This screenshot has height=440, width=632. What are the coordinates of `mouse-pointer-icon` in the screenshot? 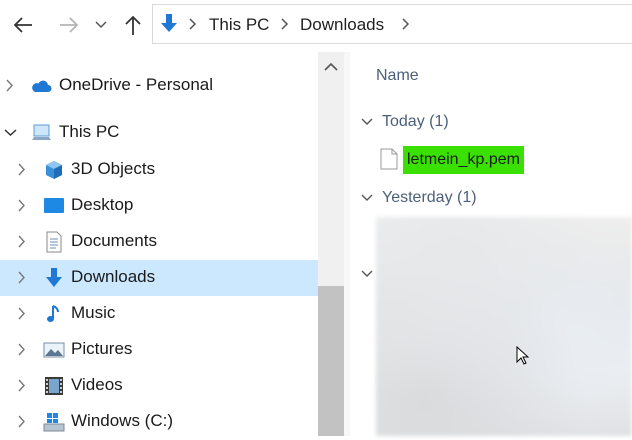 It's located at (522, 355).